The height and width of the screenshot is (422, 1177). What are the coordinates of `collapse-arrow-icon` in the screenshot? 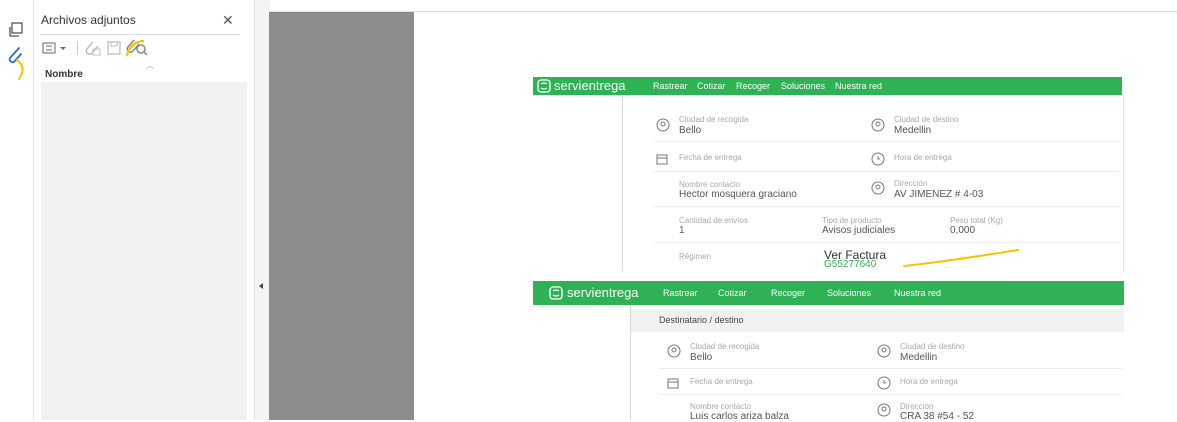 It's located at (261, 286).